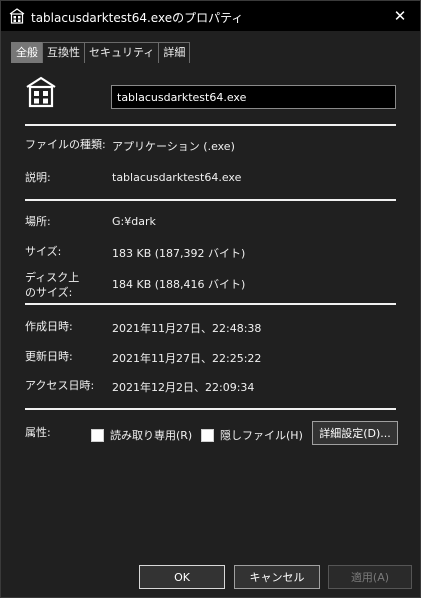  Describe the element at coordinates (38, 221) in the screenshot. I see `location-label: 場所:` at that location.